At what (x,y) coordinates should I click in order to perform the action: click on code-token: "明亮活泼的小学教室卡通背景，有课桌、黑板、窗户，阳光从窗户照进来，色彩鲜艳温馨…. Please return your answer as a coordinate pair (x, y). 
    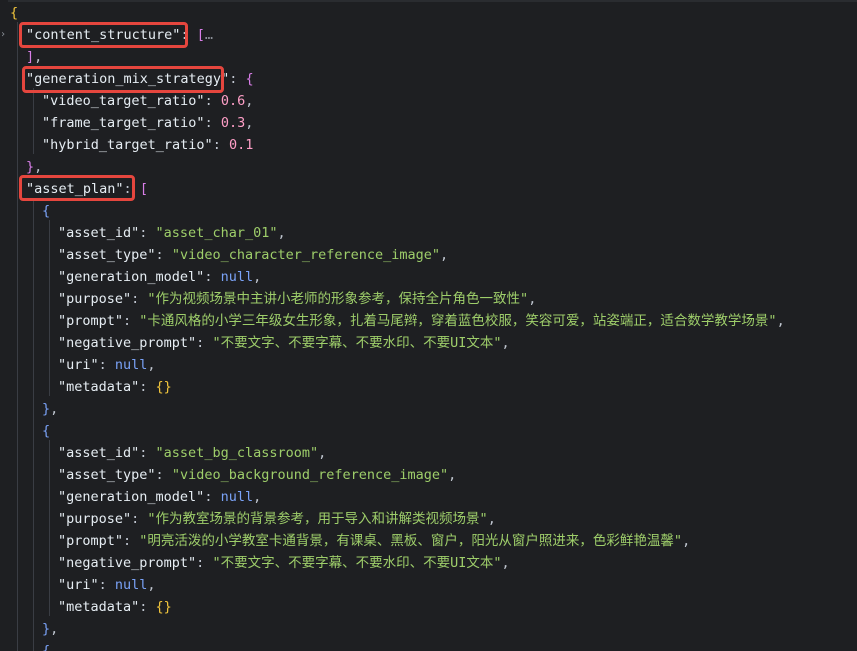
    Looking at the image, I should click on (411, 541).